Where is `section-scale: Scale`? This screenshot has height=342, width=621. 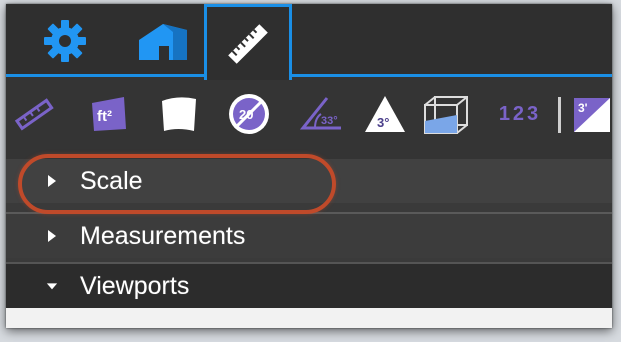 section-scale: Scale is located at coordinates (309, 181).